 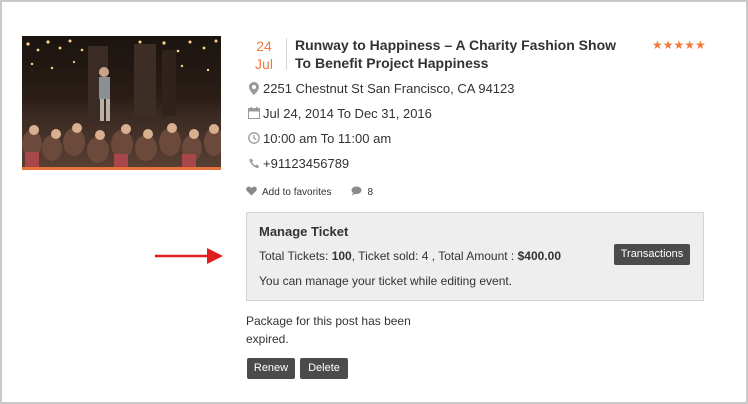 What do you see at coordinates (295, 256) in the screenshot?
I see `total-tickets-label: Total Tickets:` at bounding box center [295, 256].